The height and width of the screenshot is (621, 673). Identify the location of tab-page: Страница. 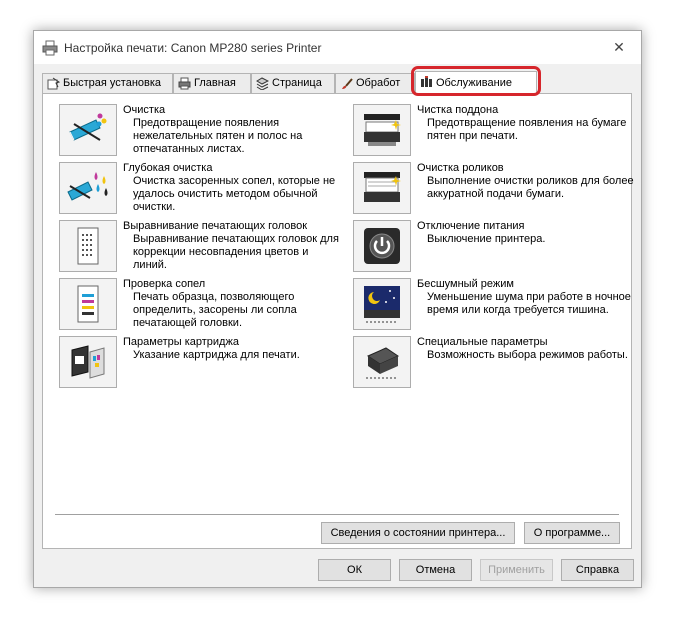
(293, 83).